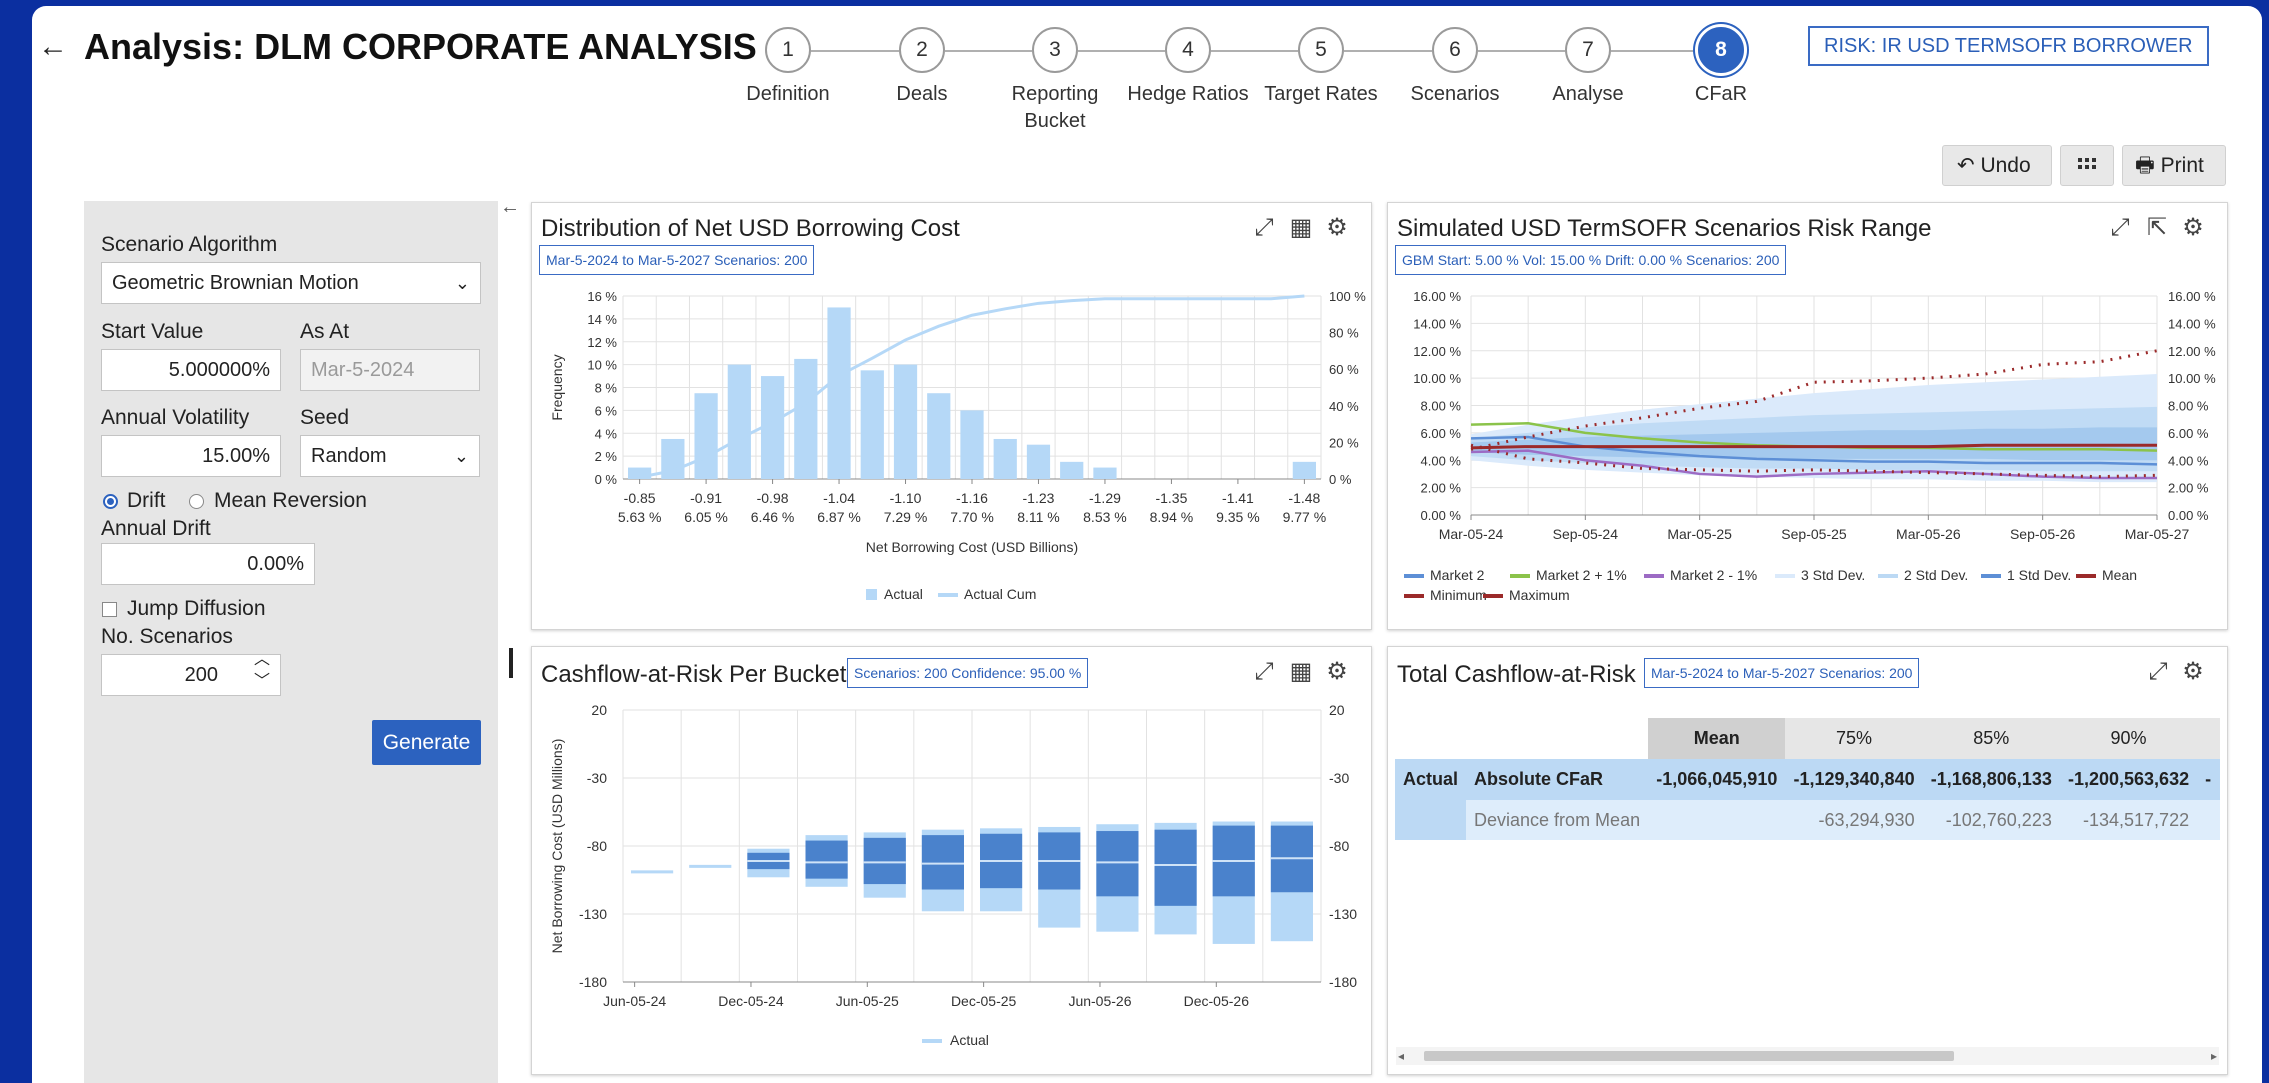 The width and height of the screenshot is (2269, 1083). Describe the element at coordinates (196, 501) in the screenshot. I see `mean-reversion-radio` at that location.